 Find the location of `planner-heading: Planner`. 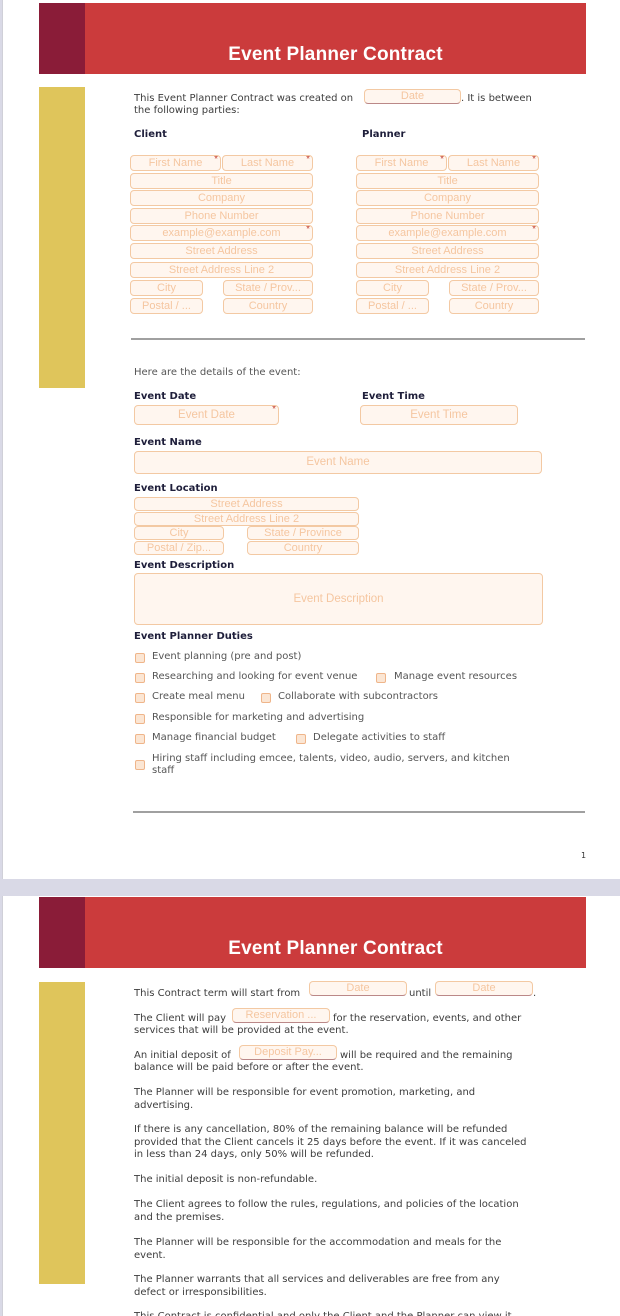

planner-heading: Planner is located at coordinates (384, 134).